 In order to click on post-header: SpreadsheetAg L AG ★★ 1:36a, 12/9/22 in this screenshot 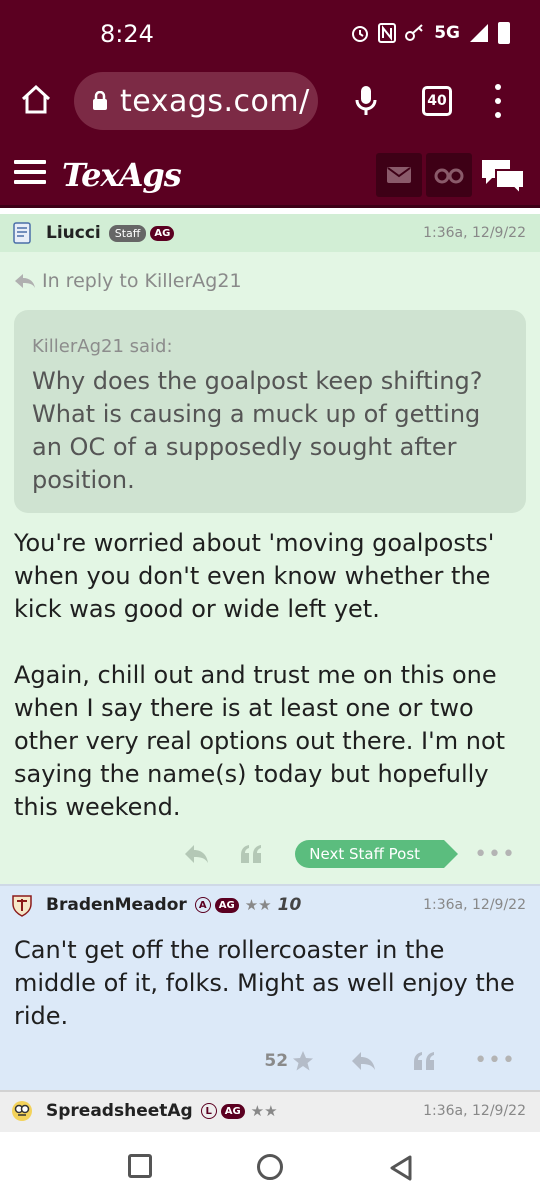, I will do `click(270, 1111)`.